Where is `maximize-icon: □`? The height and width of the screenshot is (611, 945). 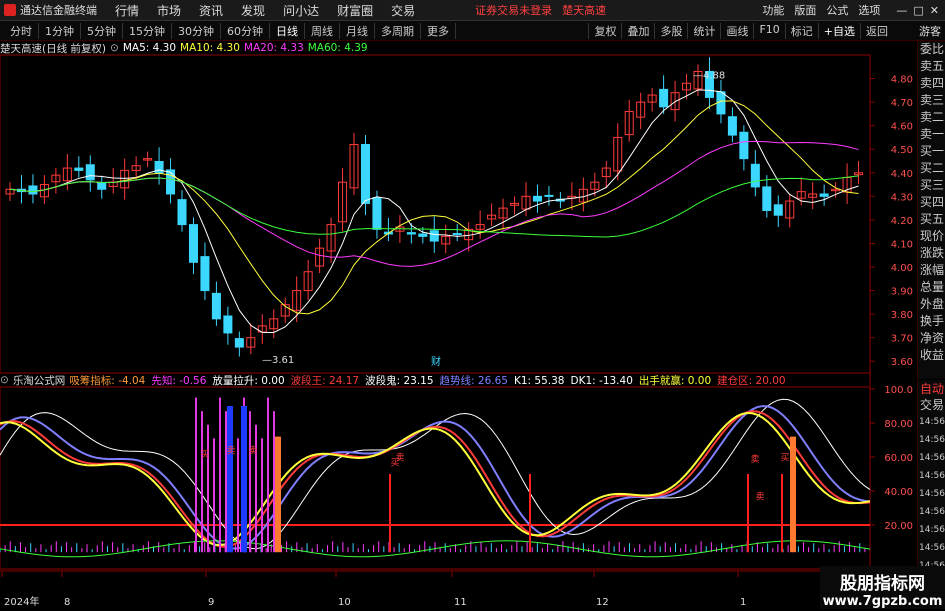
maximize-icon: □ is located at coordinates (918, 10).